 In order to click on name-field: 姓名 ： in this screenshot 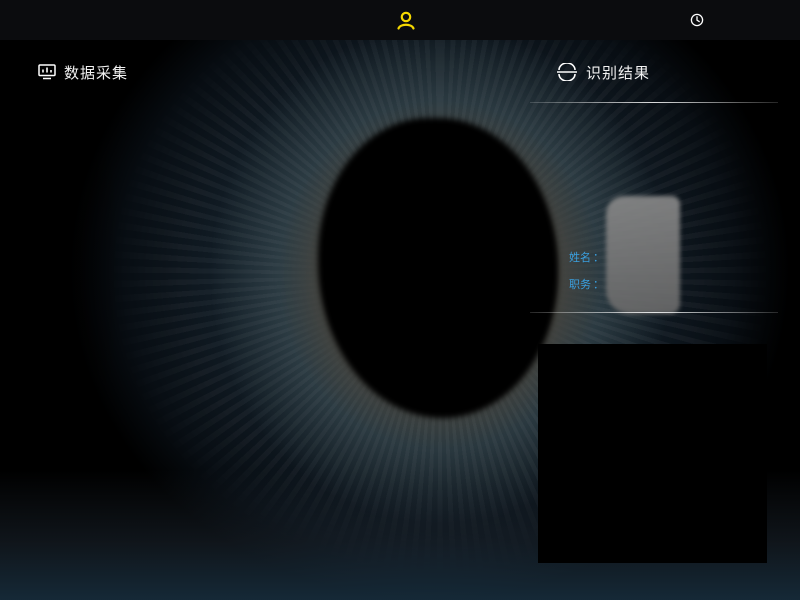, I will do `click(587, 257)`.